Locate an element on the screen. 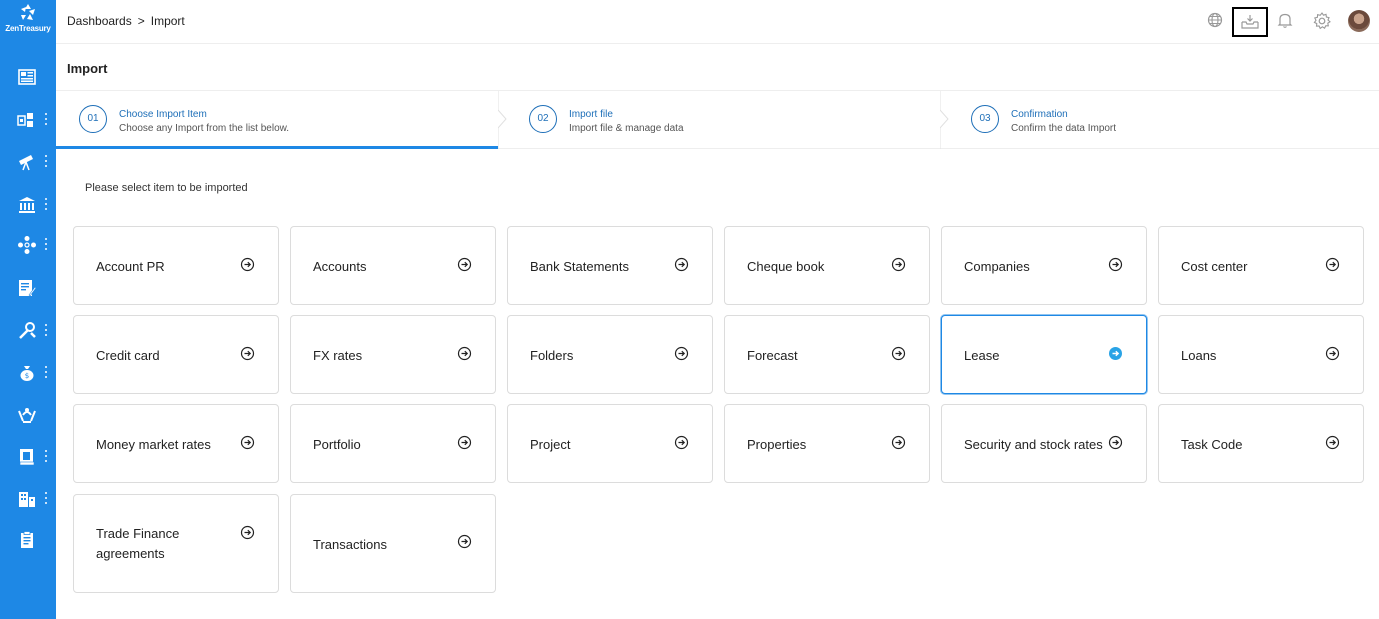 This screenshot has width=1379, height=619. import-card-label: Companies is located at coordinates (997, 266).